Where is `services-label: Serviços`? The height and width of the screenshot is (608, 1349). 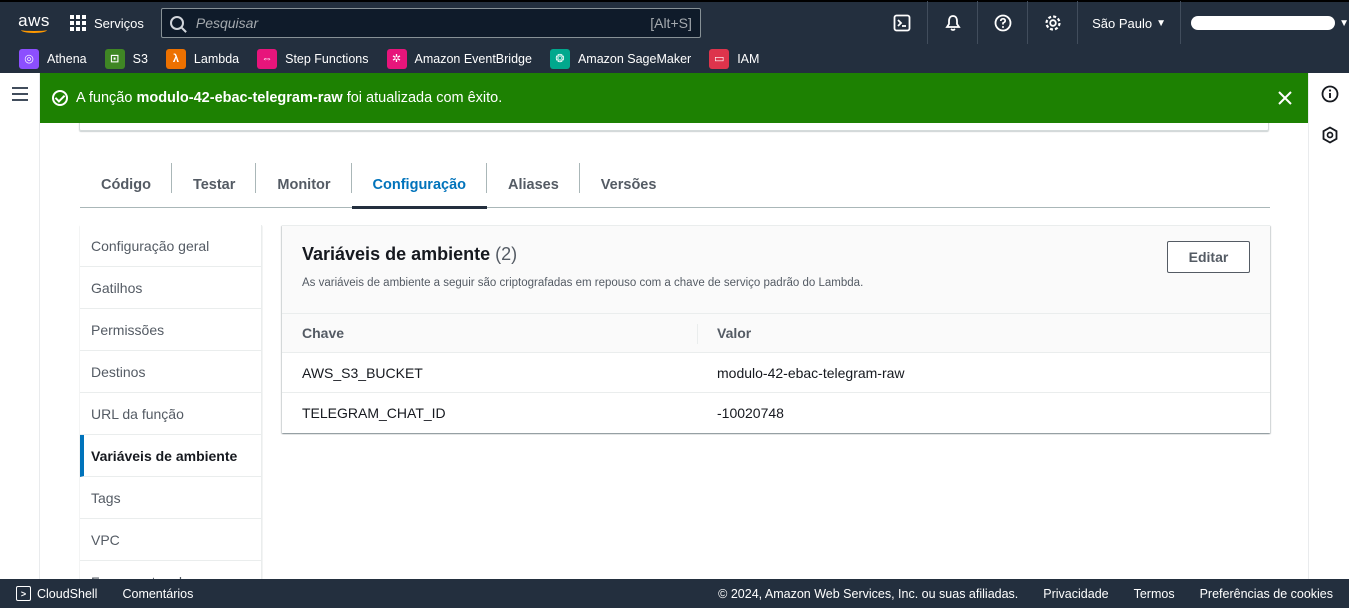 services-label: Serviços is located at coordinates (119, 23).